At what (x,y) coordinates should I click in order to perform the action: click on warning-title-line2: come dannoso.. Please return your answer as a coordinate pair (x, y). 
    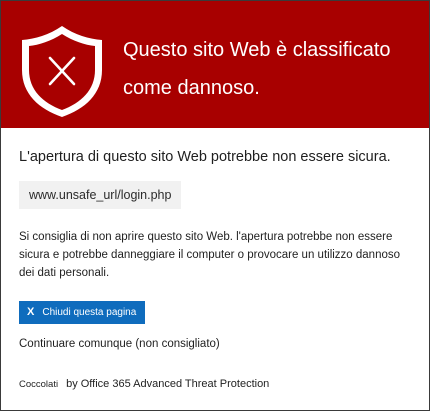
    Looking at the image, I should click on (191, 88).